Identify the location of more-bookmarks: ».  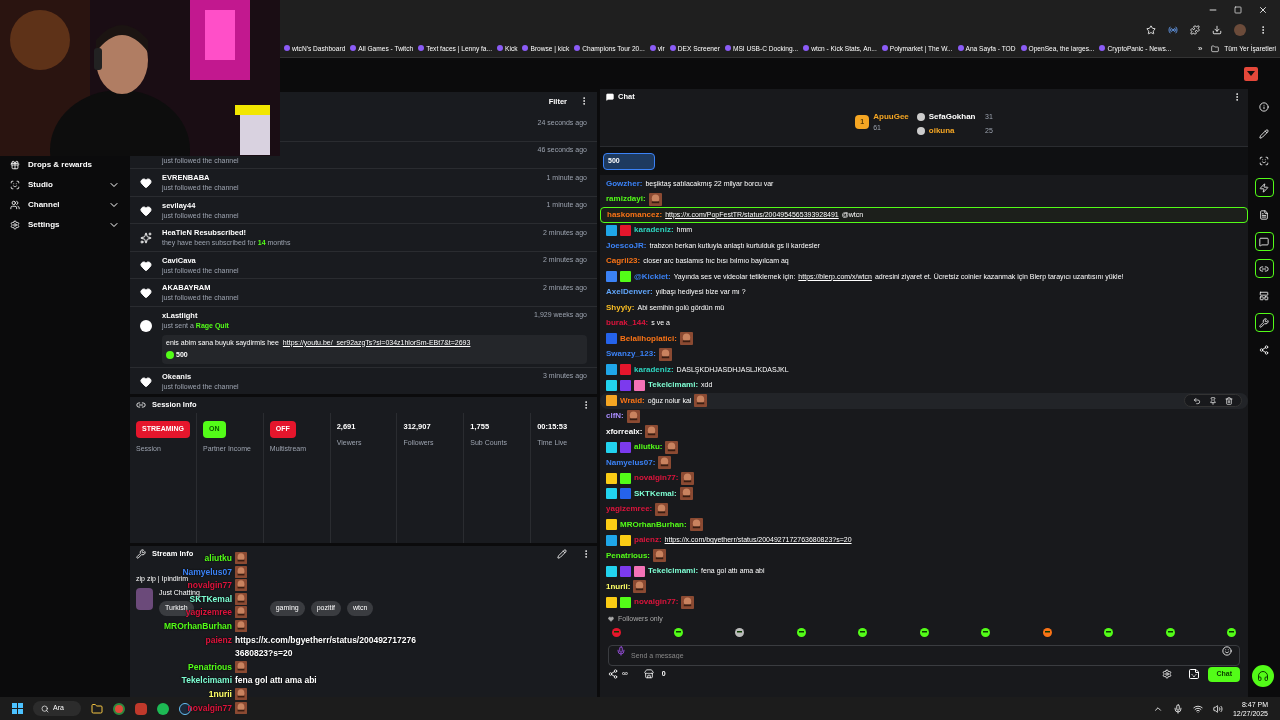
(1200, 48).